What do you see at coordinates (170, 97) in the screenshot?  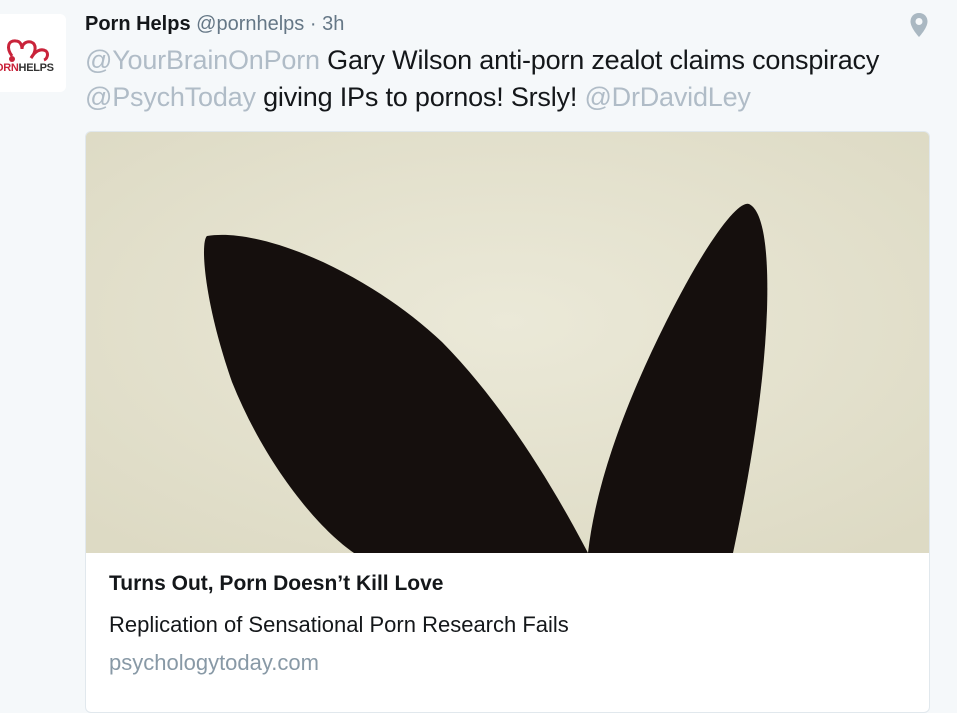 I see `mention-link: @PsychToday` at bounding box center [170, 97].